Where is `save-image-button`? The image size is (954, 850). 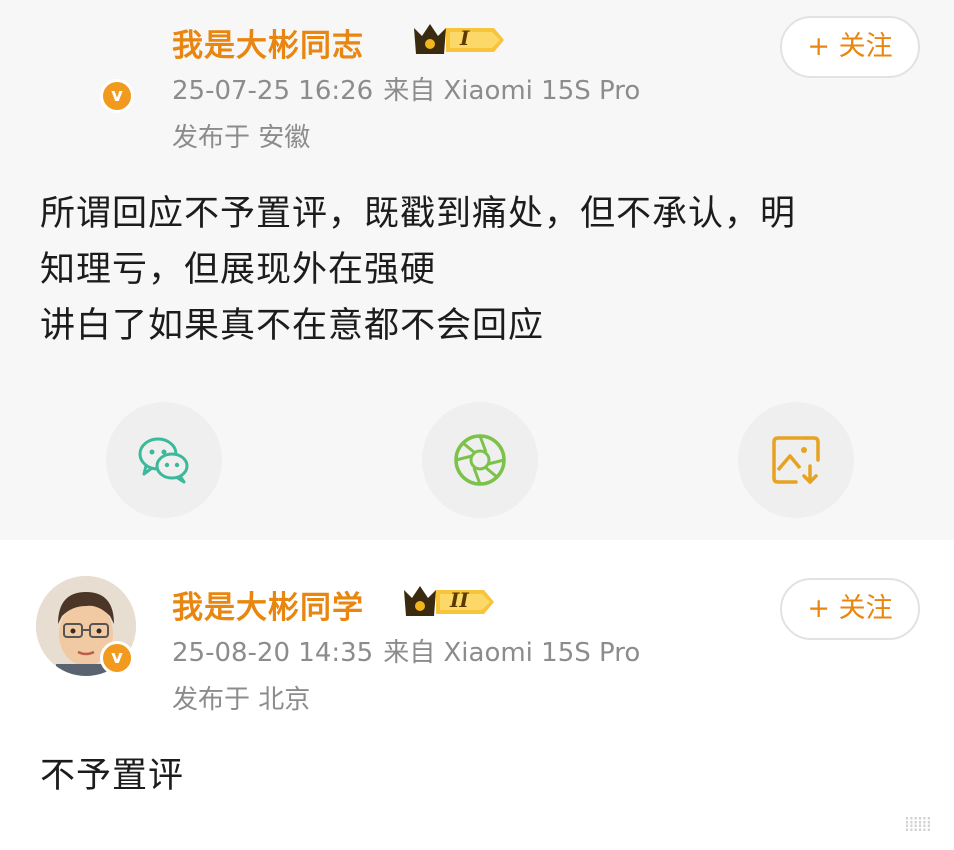
save-image-button is located at coordinates (796, 460).